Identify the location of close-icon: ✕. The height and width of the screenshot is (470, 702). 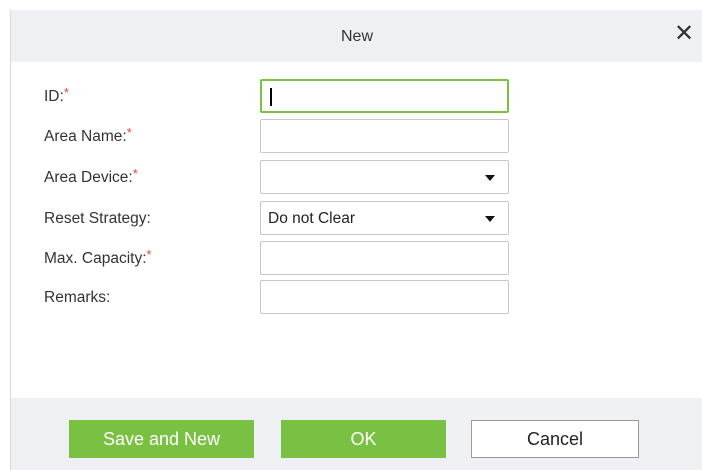
(684, 34).